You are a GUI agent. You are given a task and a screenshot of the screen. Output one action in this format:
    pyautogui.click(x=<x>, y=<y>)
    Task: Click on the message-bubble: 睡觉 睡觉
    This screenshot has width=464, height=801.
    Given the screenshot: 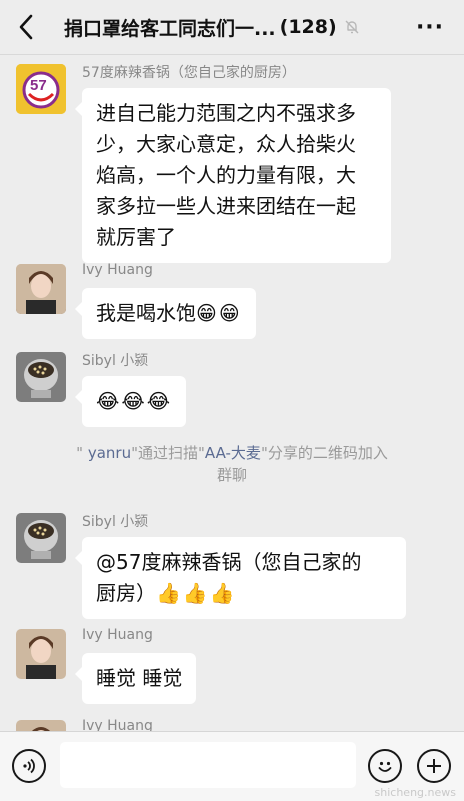 What is the action you would take?
    pyautogui.click(x=135, y=678)
    